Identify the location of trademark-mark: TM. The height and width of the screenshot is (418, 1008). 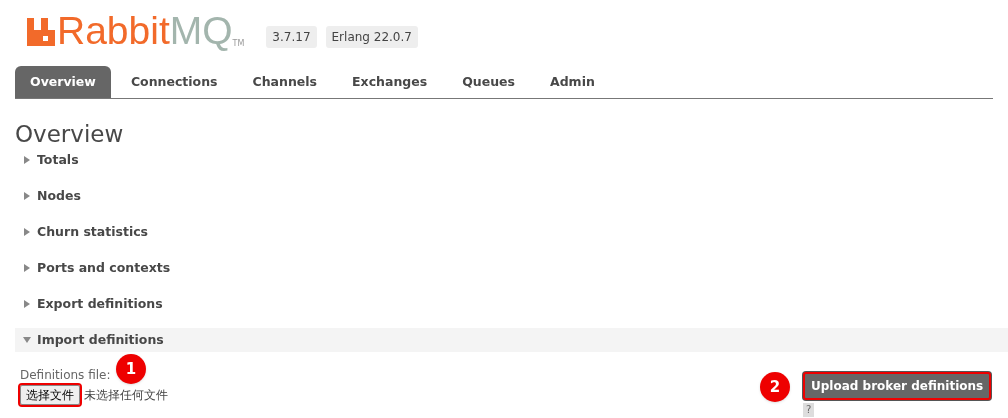
(238, 43).